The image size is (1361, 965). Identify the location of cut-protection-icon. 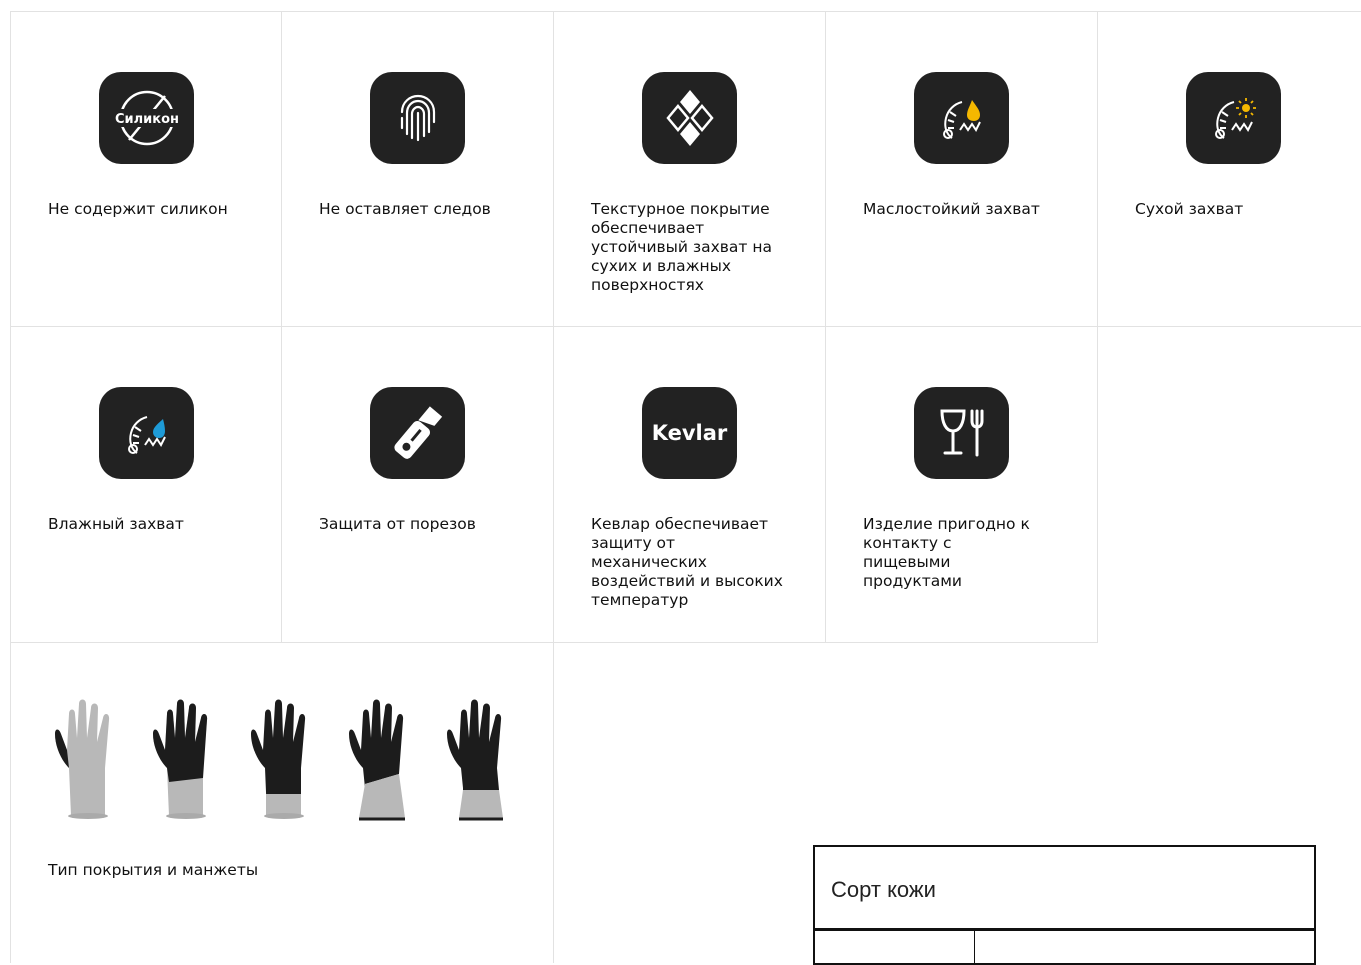
(417, 433).